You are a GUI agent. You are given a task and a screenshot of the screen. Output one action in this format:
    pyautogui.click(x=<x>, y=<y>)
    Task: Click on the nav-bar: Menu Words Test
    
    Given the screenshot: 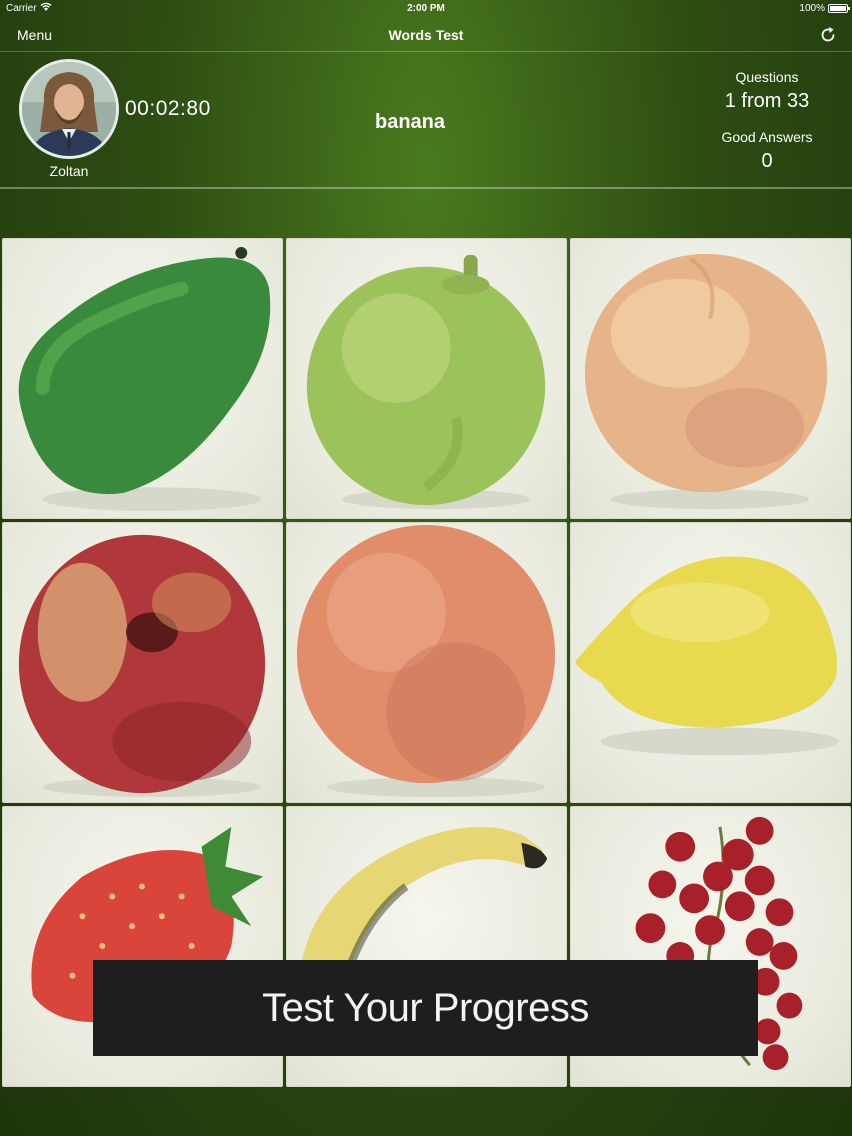 What is the action you would take?
    pyautogui.click(x=426, y=35)
    